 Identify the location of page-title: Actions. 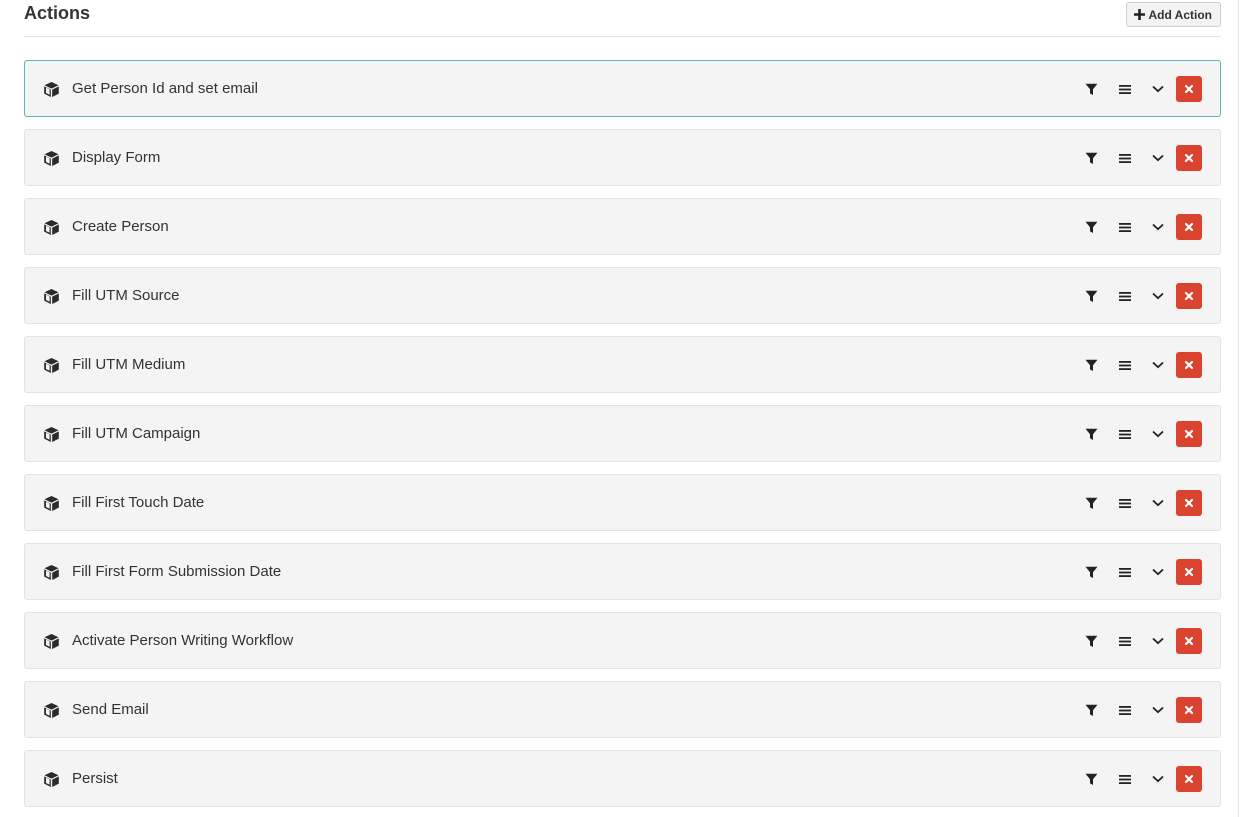
(57, 13).